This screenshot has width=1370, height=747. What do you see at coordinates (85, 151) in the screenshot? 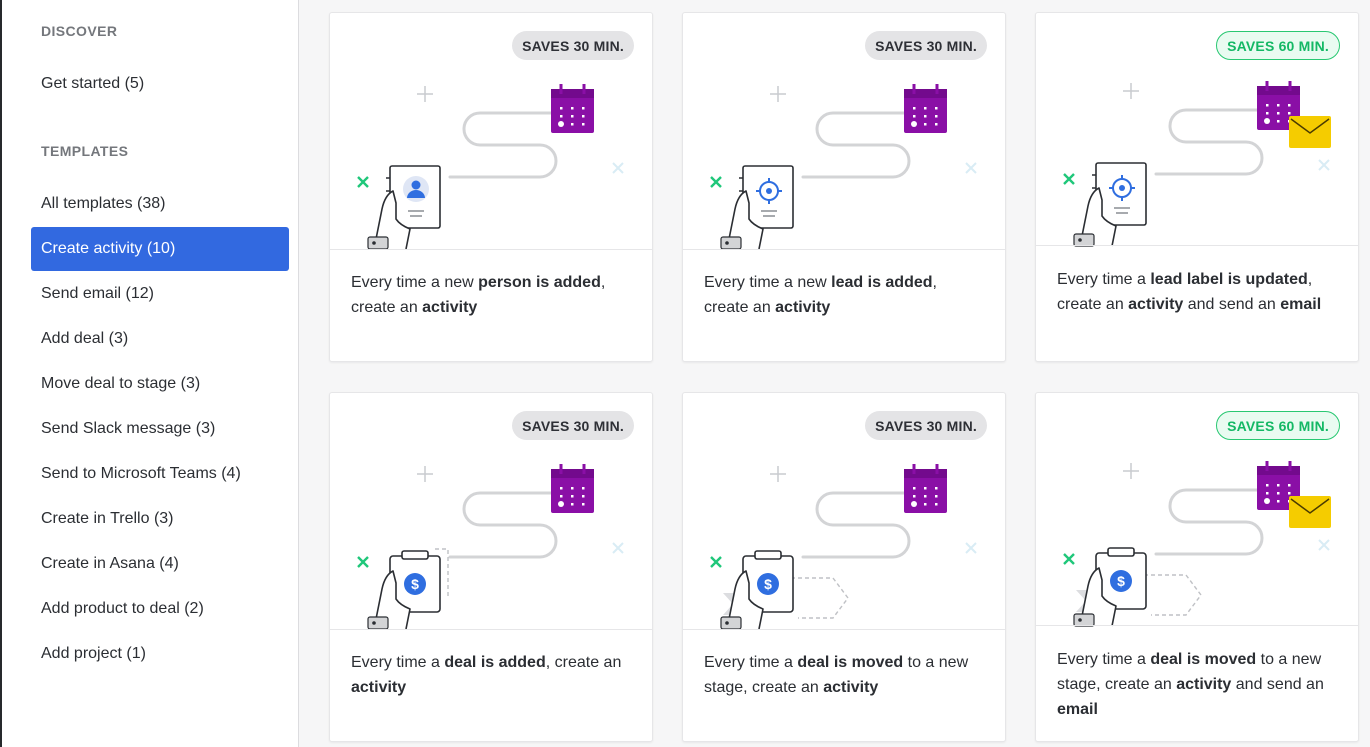
I see `templates-heading: TEMPLATES` at bounding box center [85, 151].